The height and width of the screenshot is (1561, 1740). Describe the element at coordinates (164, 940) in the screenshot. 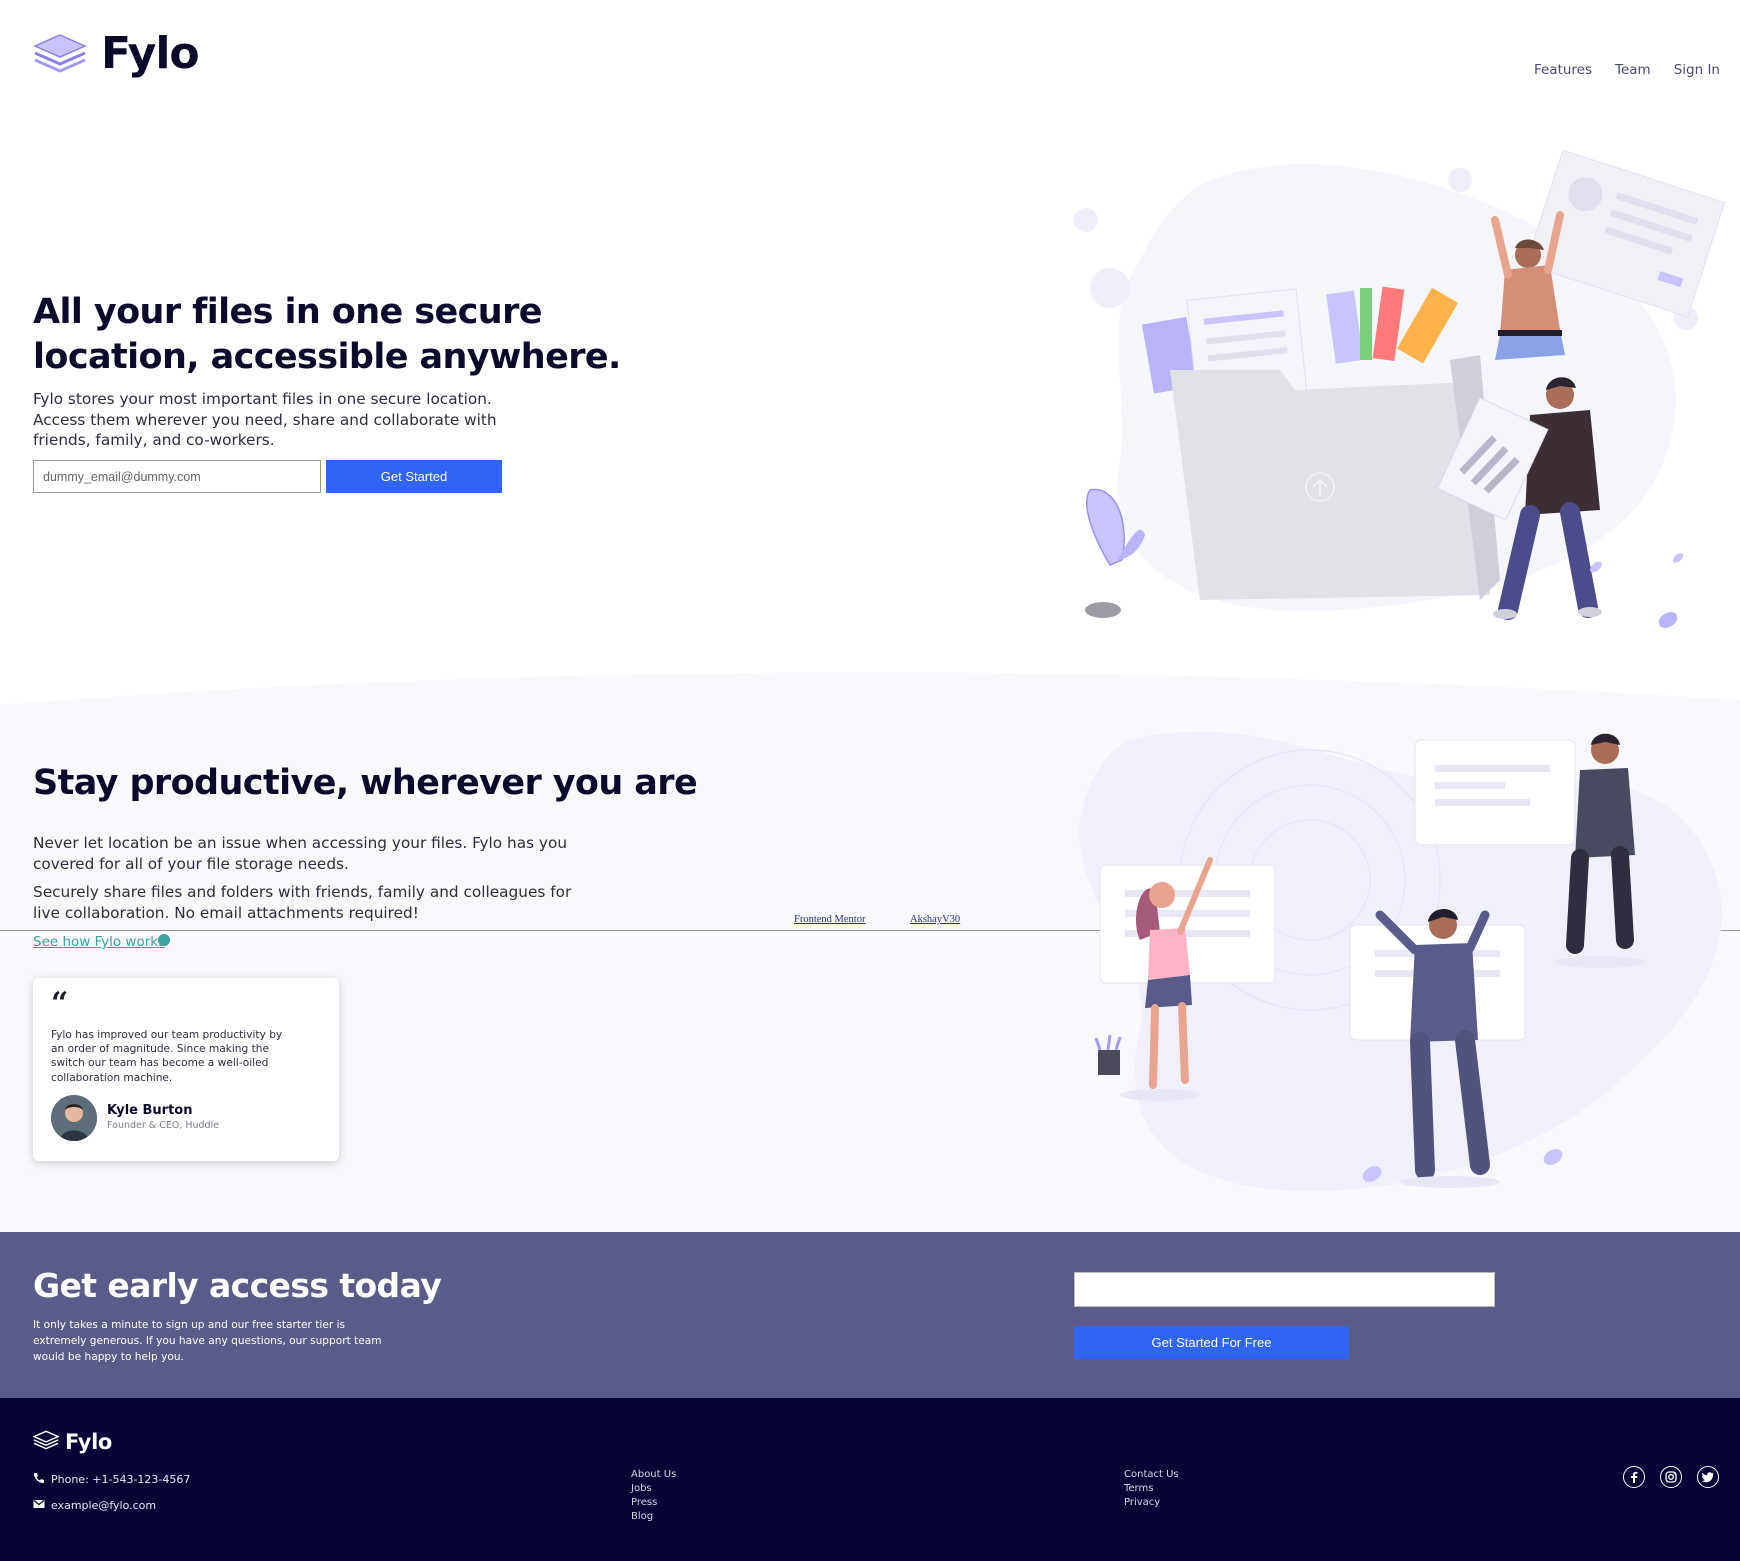

I see `arrow-circle-icon` at that location.